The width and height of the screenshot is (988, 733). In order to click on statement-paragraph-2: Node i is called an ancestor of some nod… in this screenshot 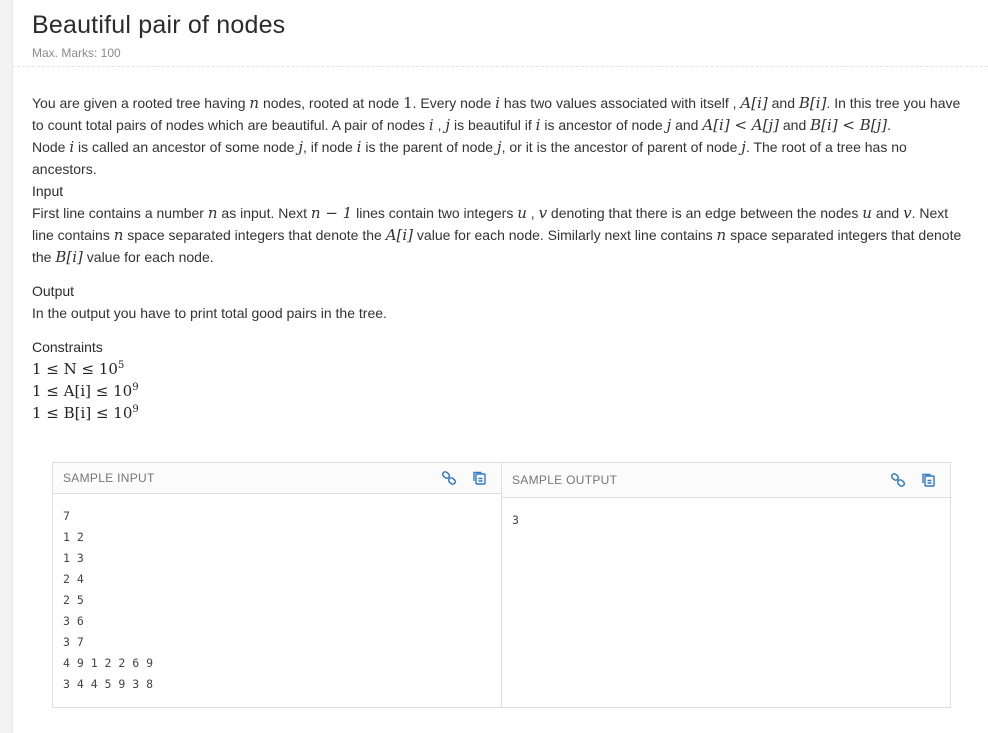, I will do `click(500, 158)`.